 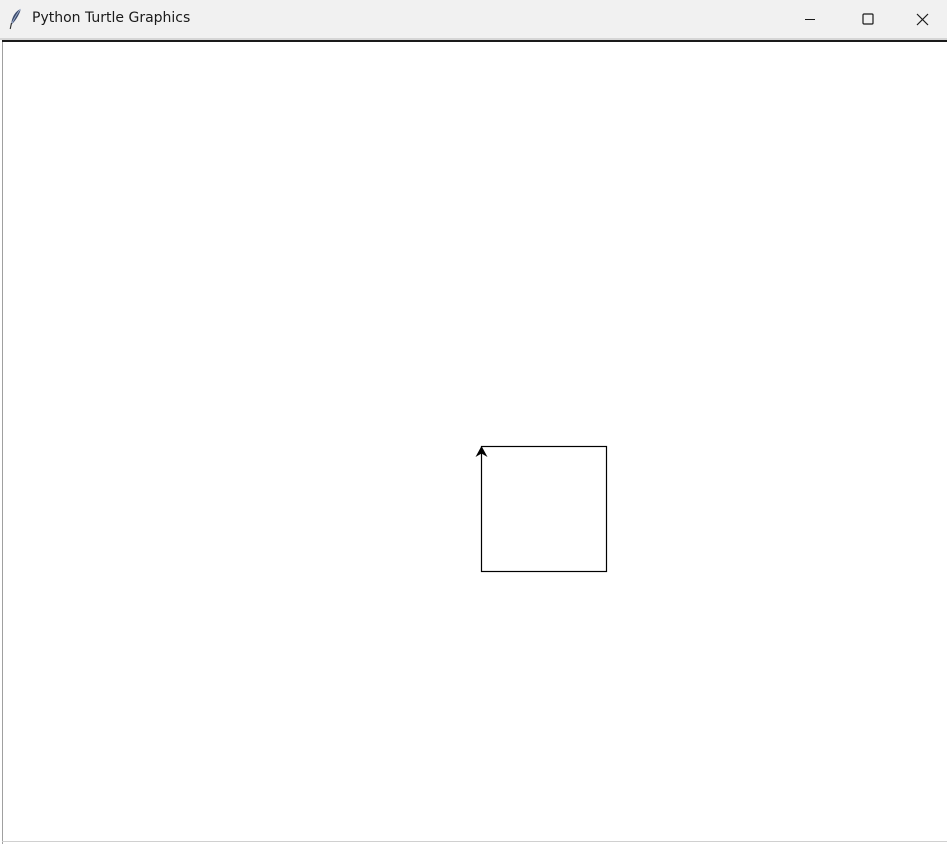 What do you see at coordinates (111, 18) in the screenshot?
I see `window-title: Python Turtle Graphics` at bounding box center [111, 18].